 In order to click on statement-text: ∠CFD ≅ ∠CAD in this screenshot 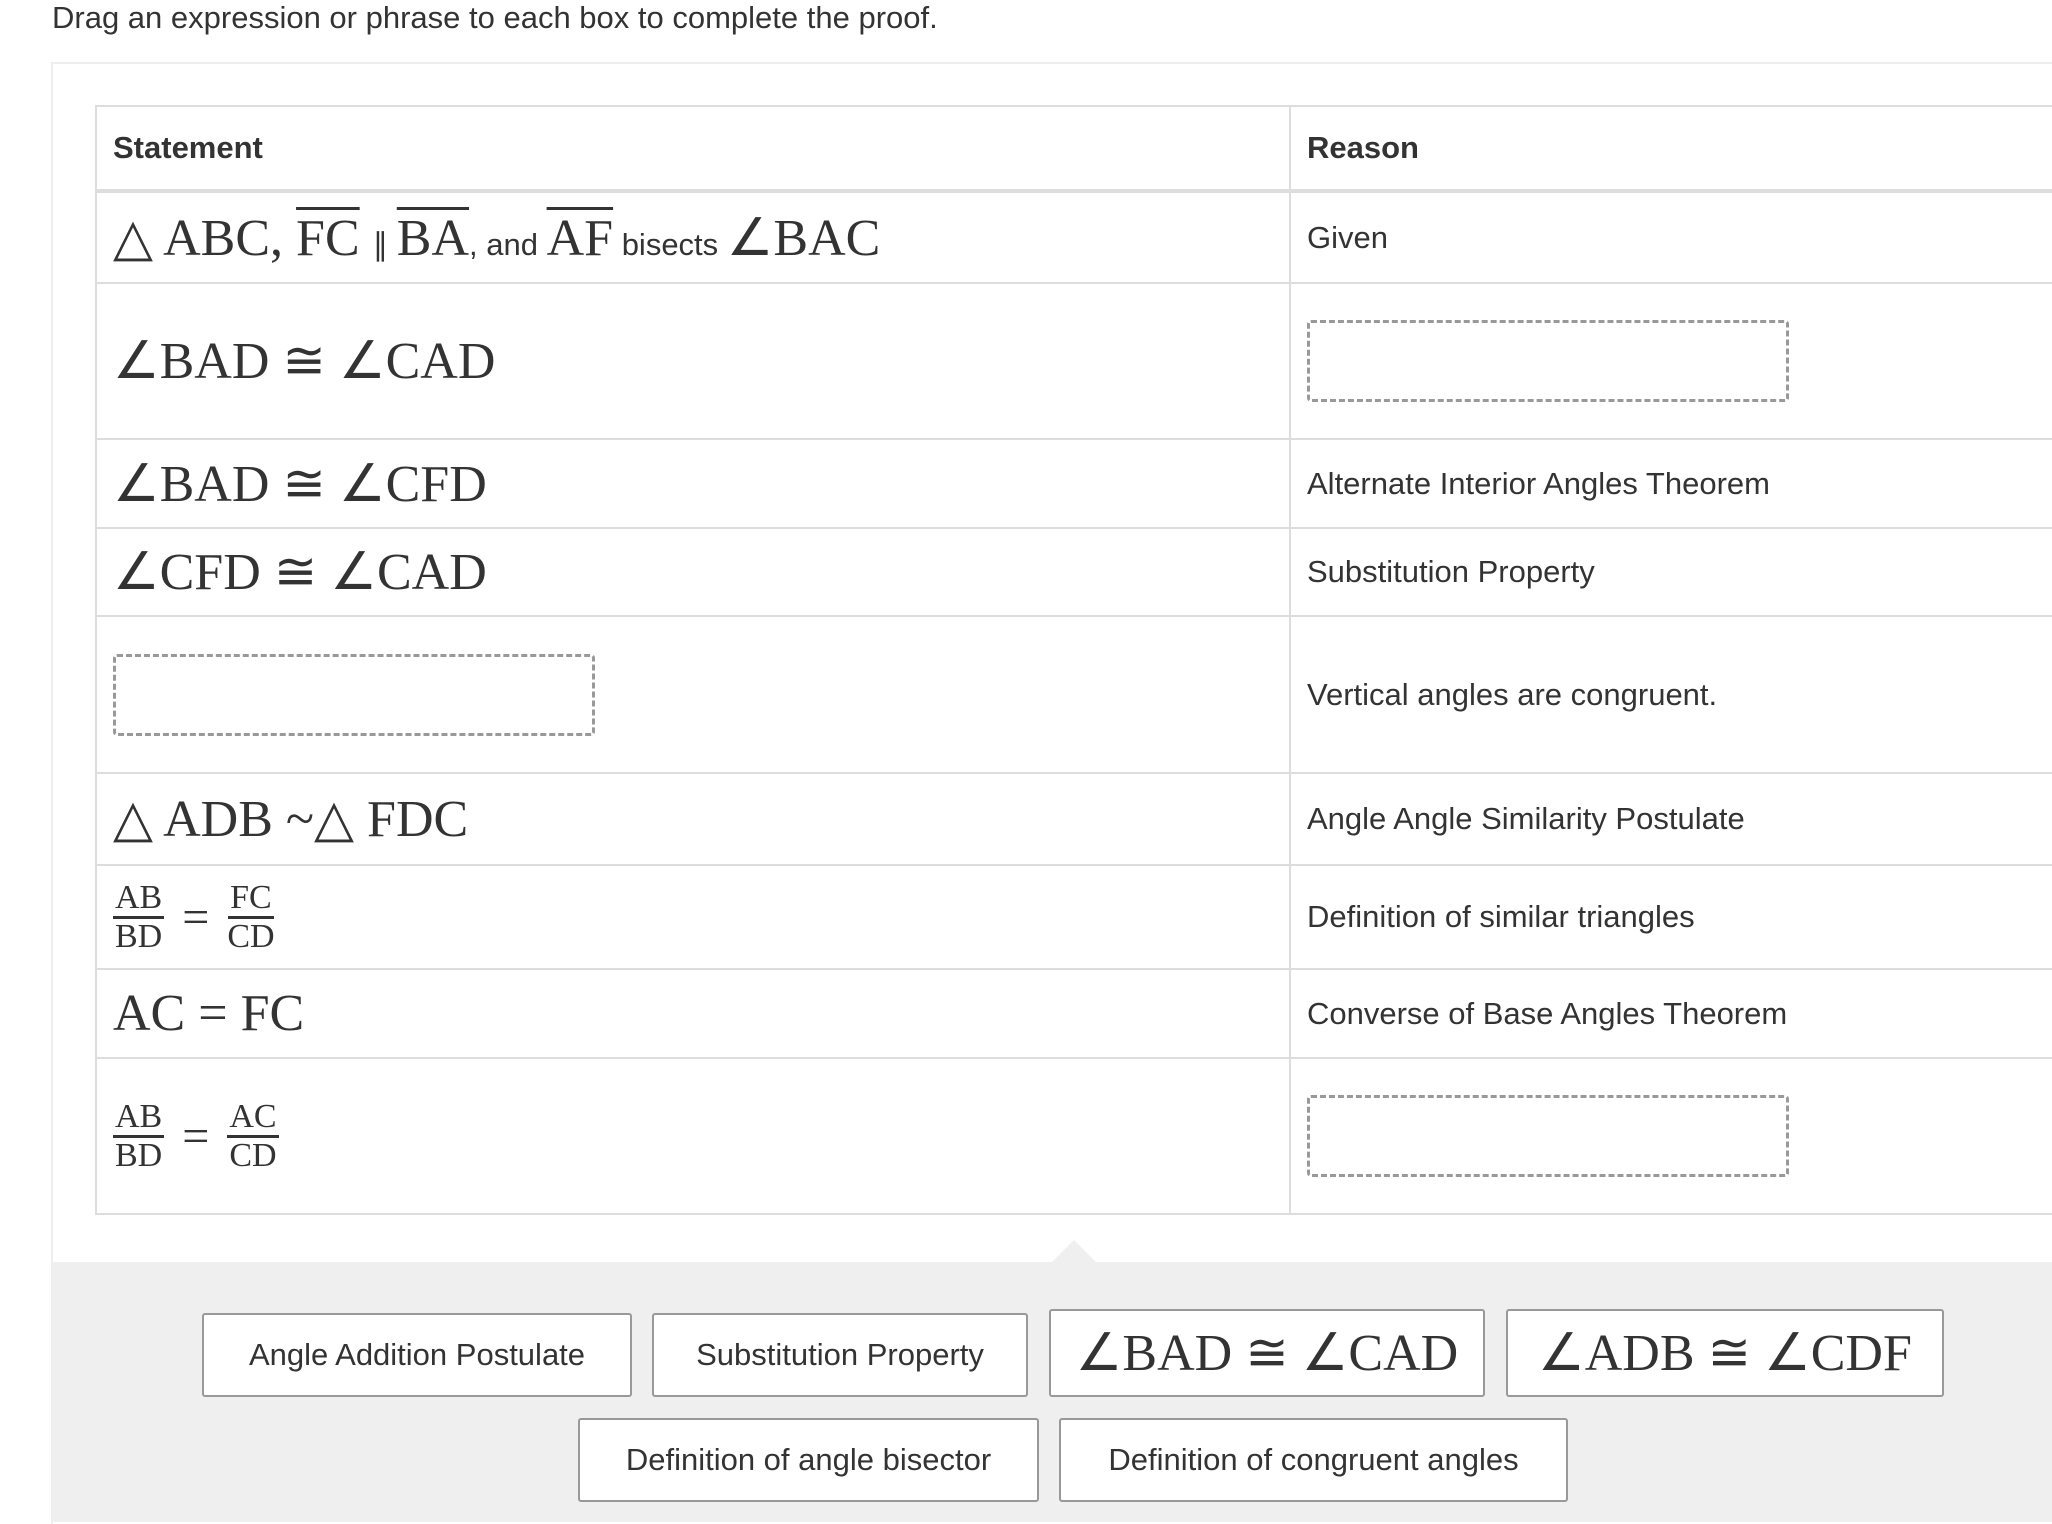, I will do `click(300, 572)`.